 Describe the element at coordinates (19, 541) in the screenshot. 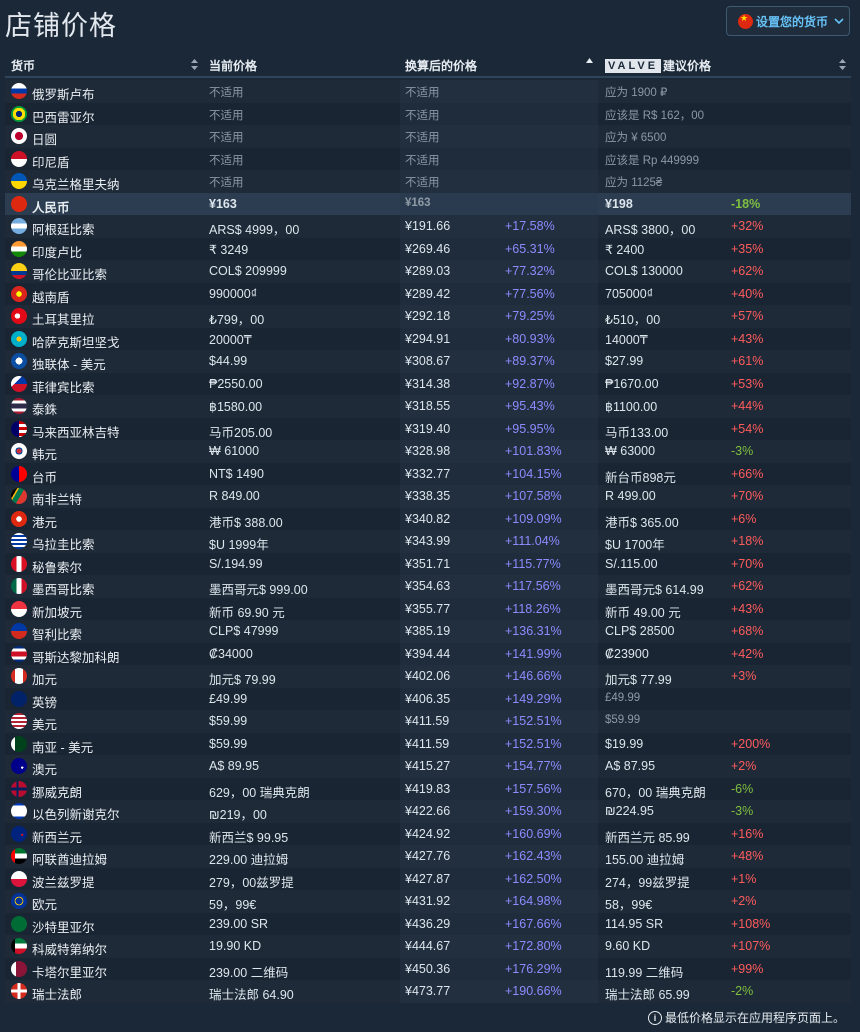

I see `flag-uy-icon` at that location.